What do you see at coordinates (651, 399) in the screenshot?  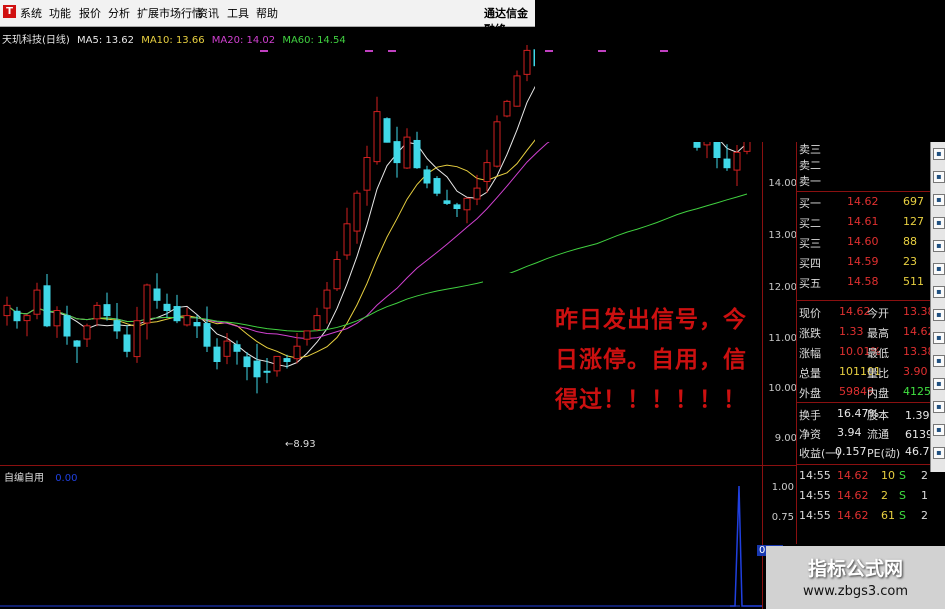 I see `annotation-line: 得过！！！！！！` at bounding box center [651, 399].